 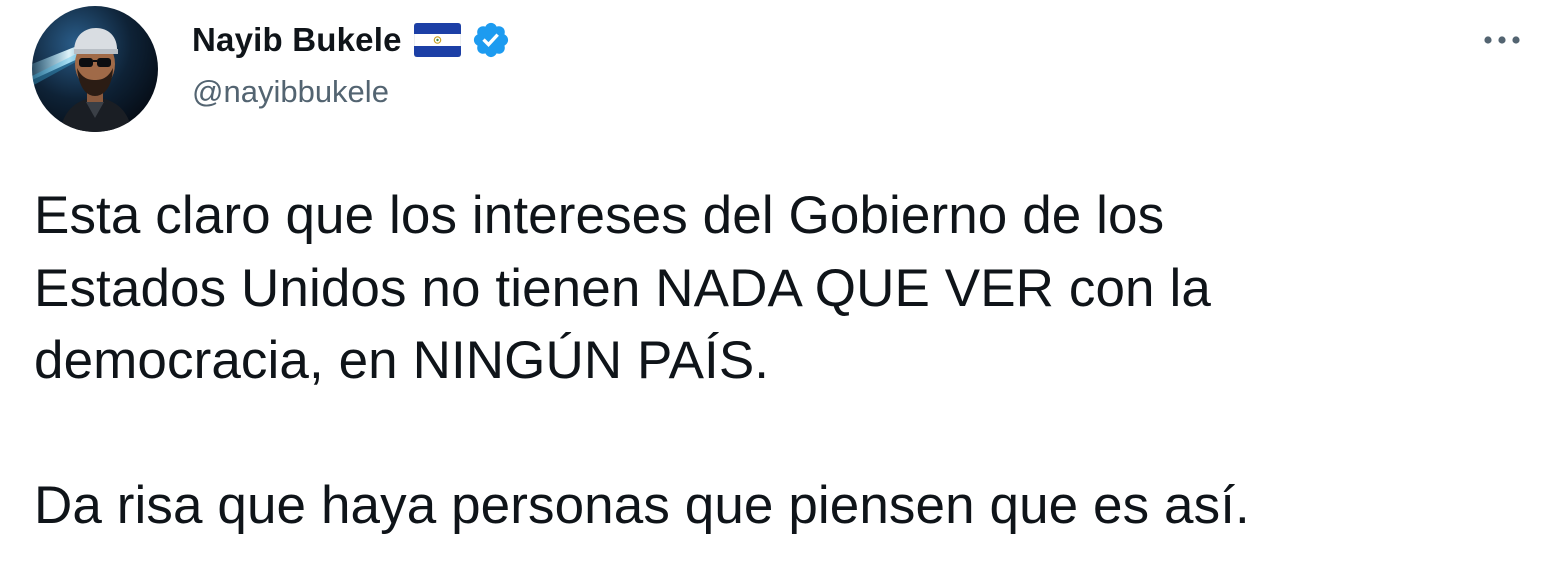 What do you see at coordinates (491, 40) in the screenshot?
I see `verified-badge-icon` at bounding box center [491, 40].